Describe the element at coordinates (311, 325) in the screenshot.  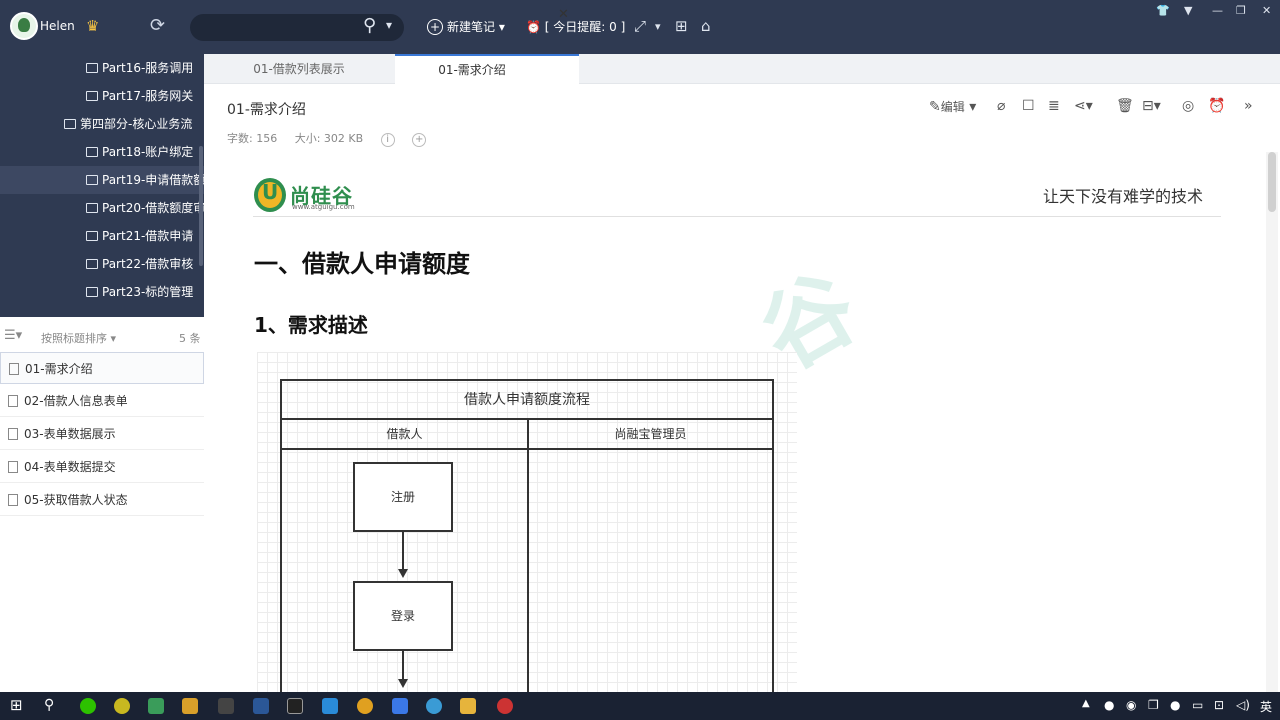
I see `heading-2: 1、需求描述` at that location.